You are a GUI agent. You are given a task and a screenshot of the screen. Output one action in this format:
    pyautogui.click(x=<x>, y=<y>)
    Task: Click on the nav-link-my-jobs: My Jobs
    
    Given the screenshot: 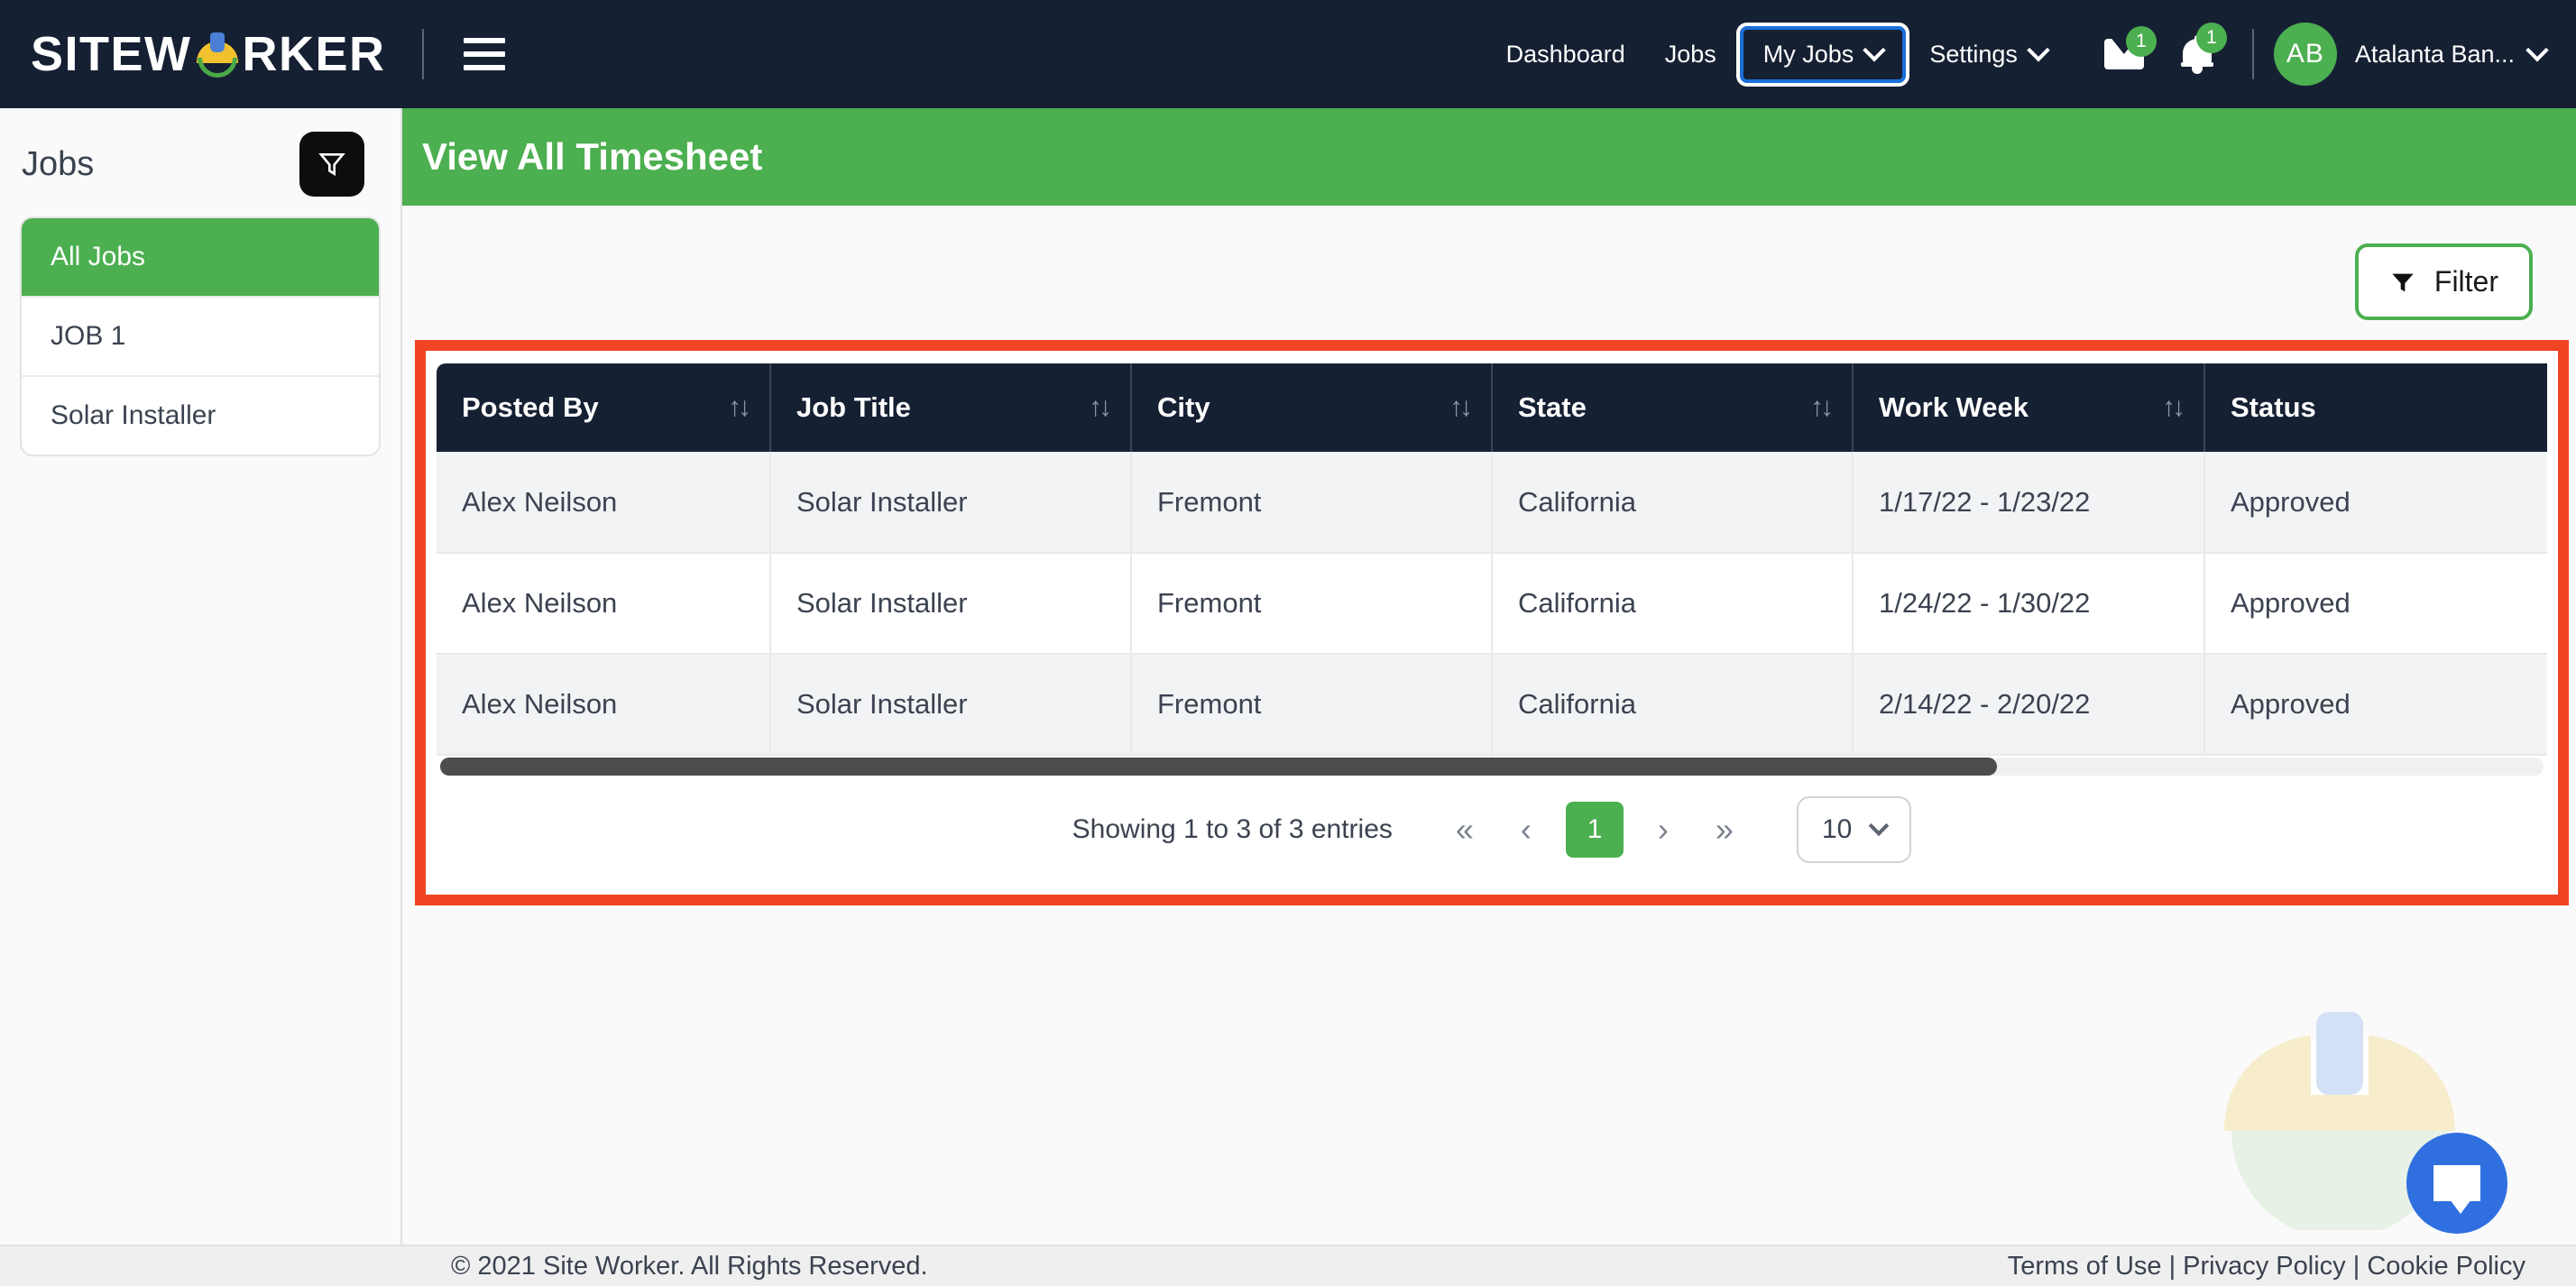 What is the action you would take?
    pyautogui.click(x=1822, y=54)
    